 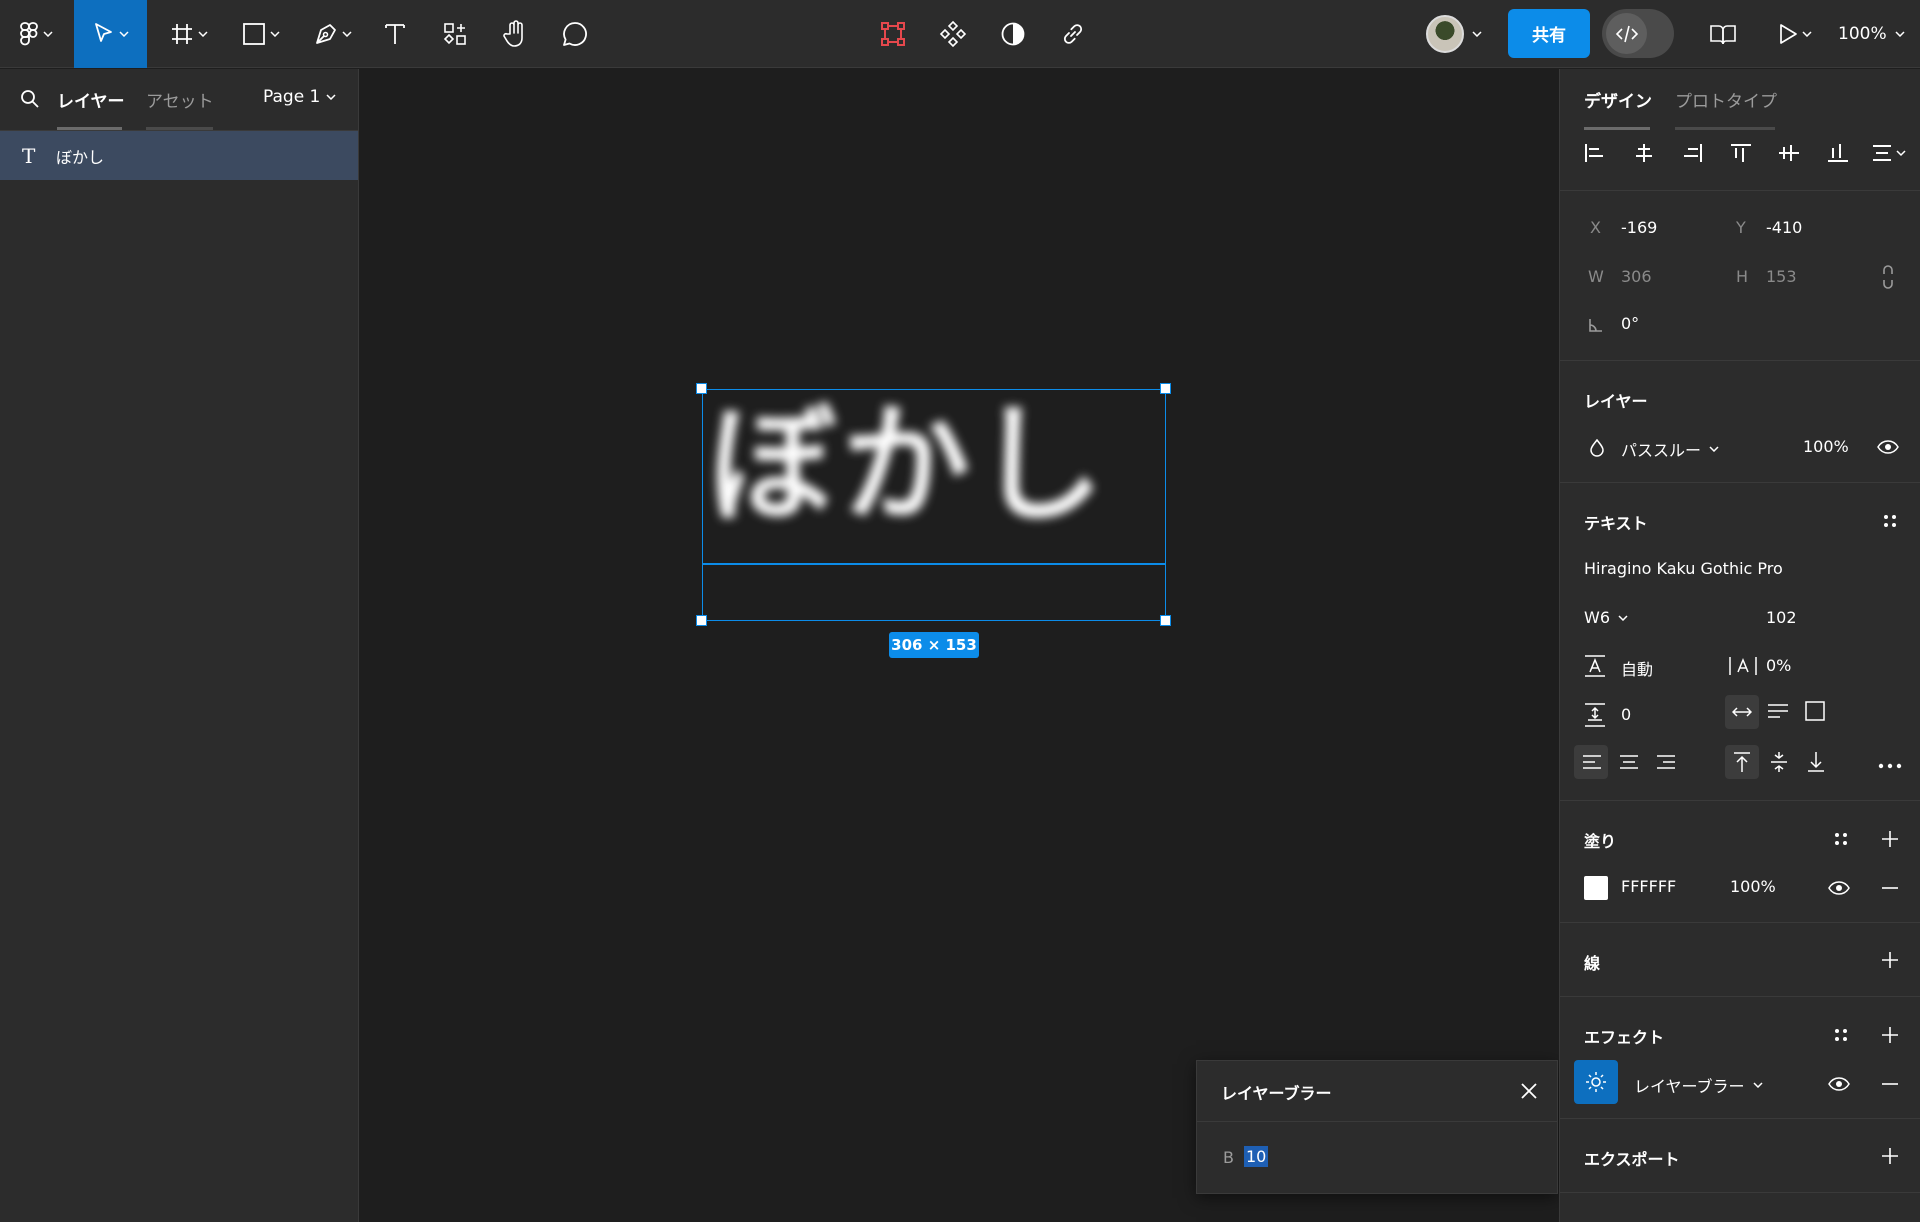 What do you see at coordinates (1888, 277) in the screenshot?
I see `constrain-proportions-icon` at bounding box center [1888, 277].